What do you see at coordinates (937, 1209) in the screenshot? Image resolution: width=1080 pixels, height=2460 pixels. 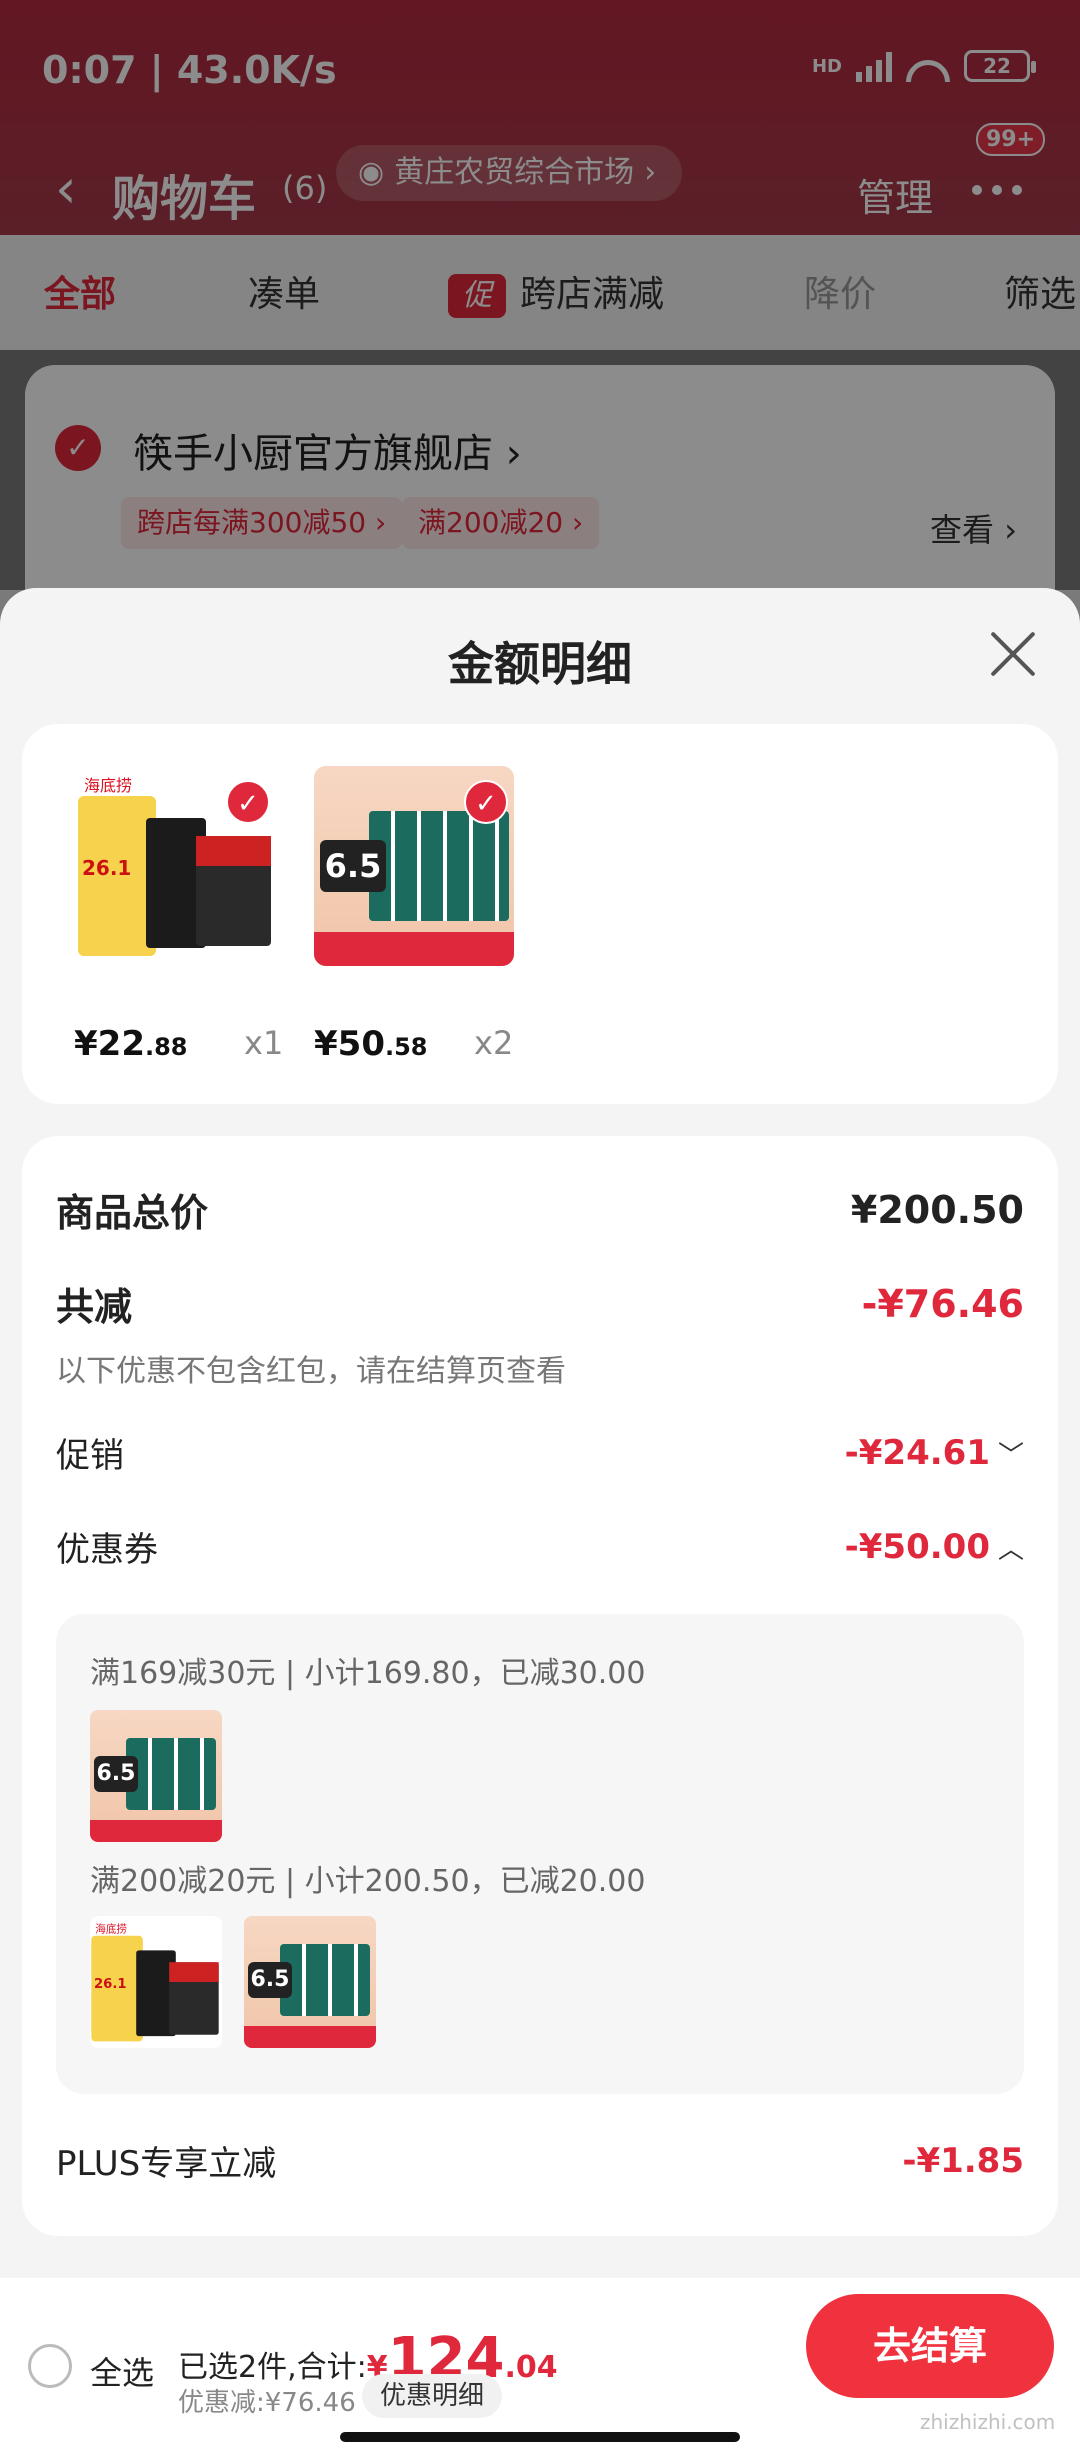 I see `total-value: ¥200.50` at bounding box center [937, 1209].